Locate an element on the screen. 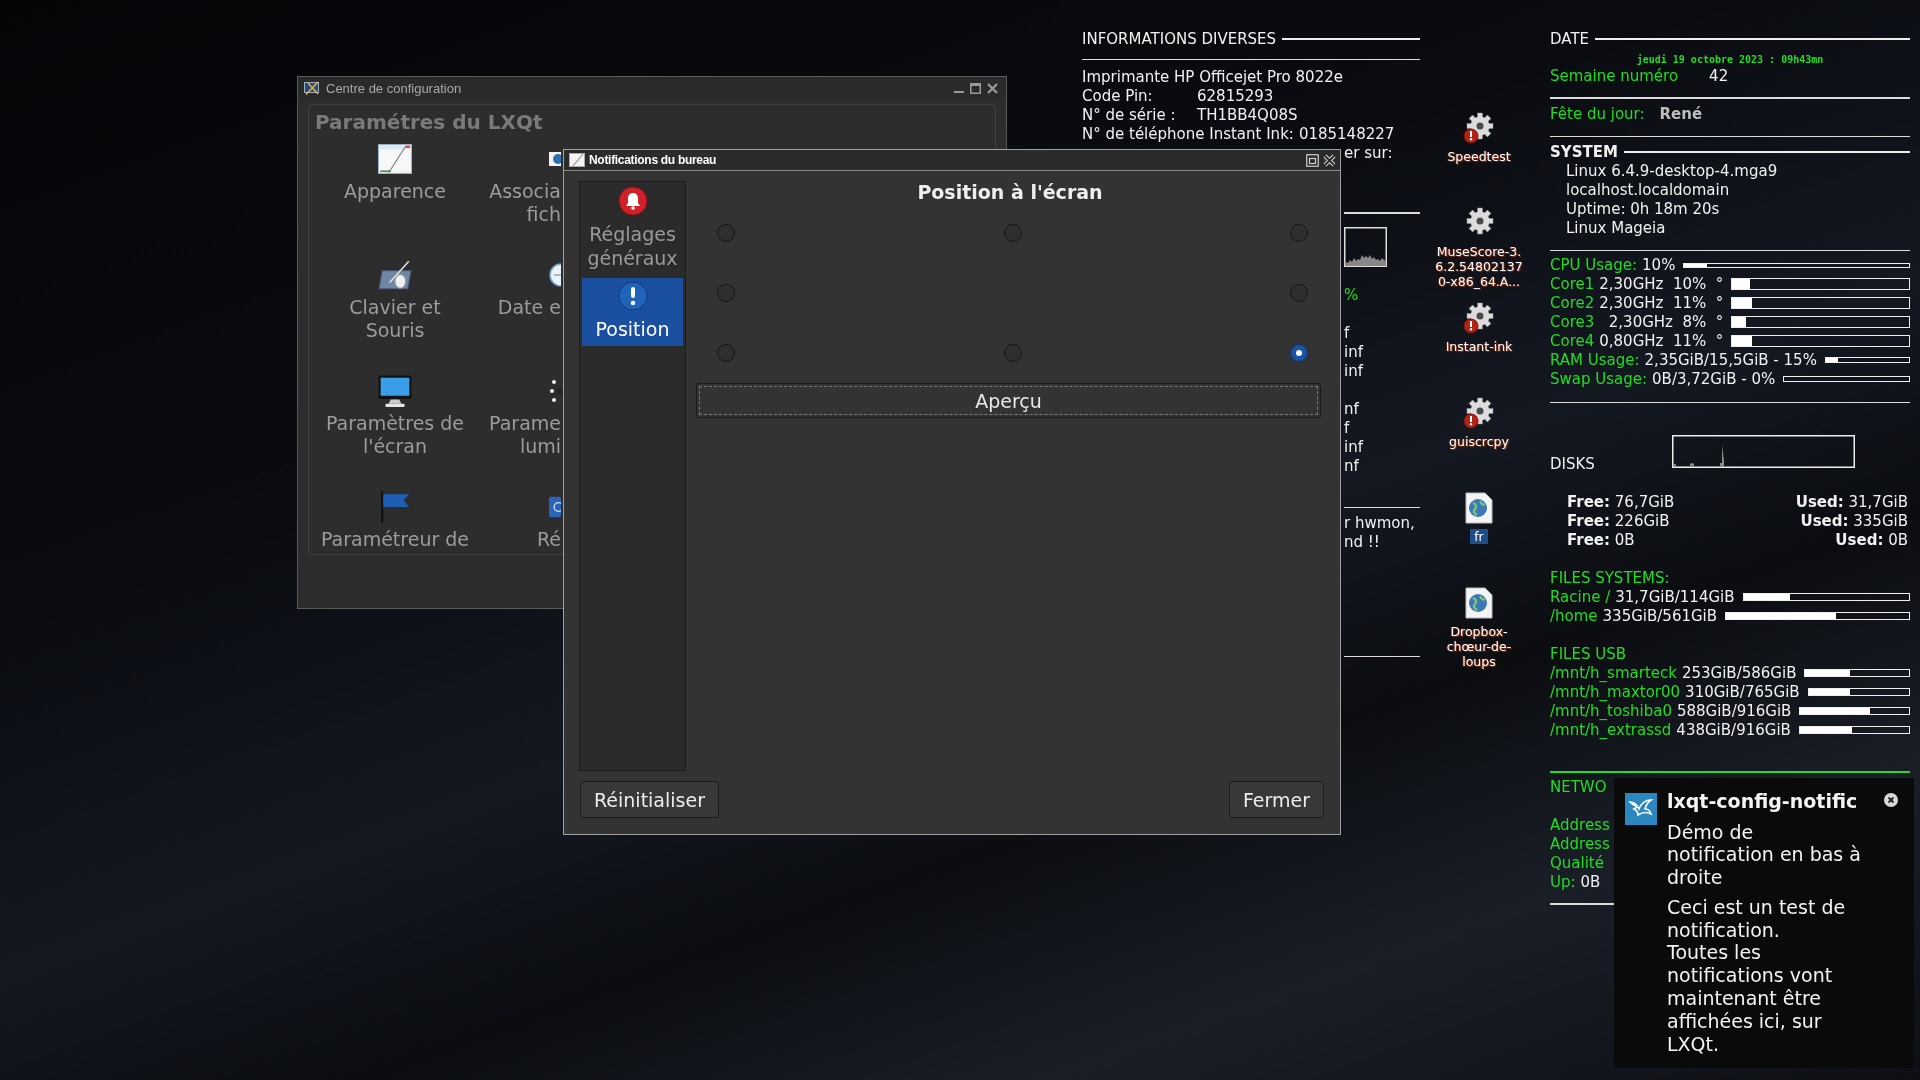 The width and height of the screenshot is (1920, 1080). notification-summary: Démo de notification en bas à droite is located at coordinates (1764, 854).